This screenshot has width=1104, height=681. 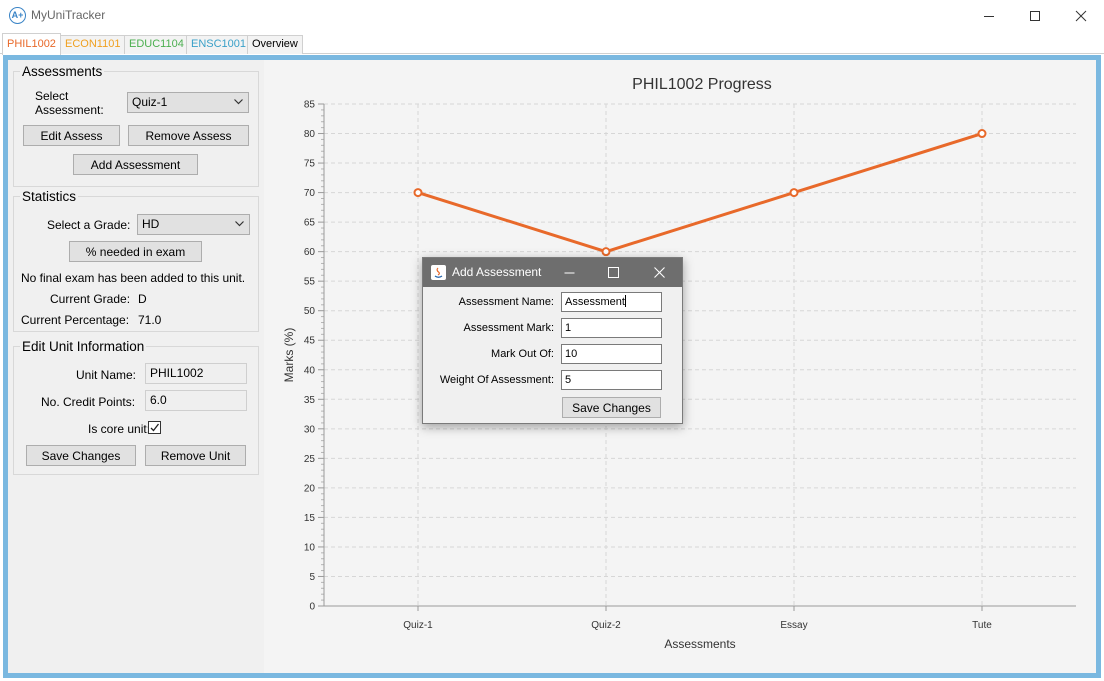 I want to click on x-tick-label: Quiz-2, so click(x=606, y=625).